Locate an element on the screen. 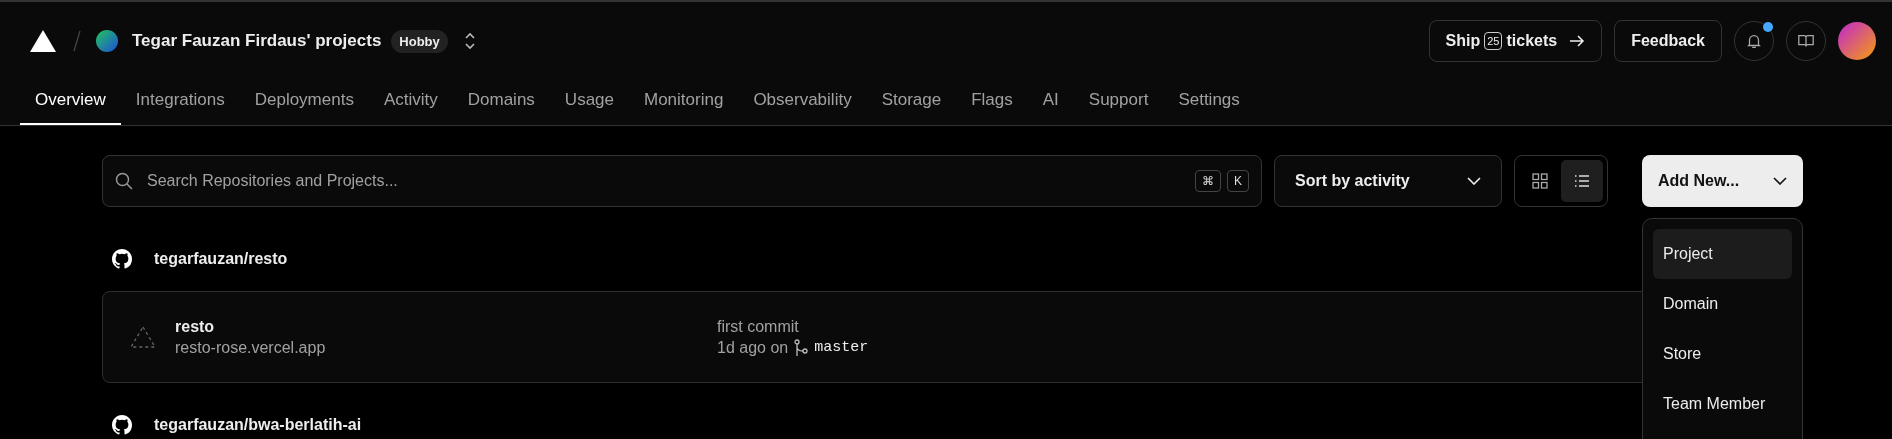 This screenshot has width=1892, height=439. shortcut-key: ⌘ is located at coordinates (1208, 181).